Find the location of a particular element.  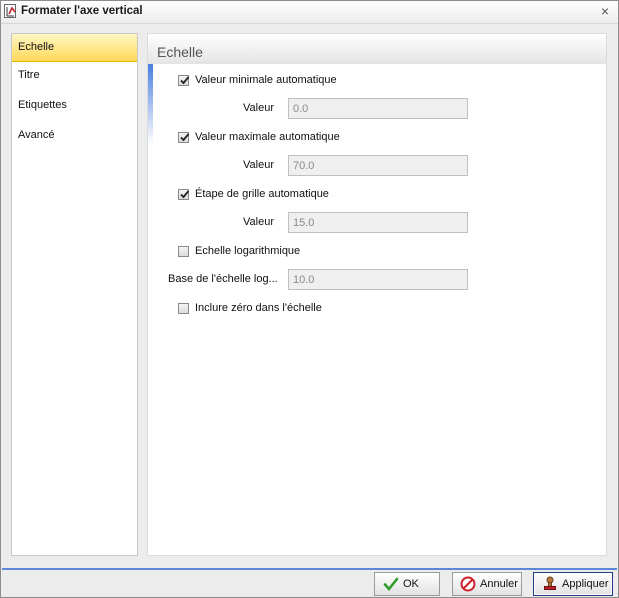

panel-header: Echelle is located at coordinates (377, 49).